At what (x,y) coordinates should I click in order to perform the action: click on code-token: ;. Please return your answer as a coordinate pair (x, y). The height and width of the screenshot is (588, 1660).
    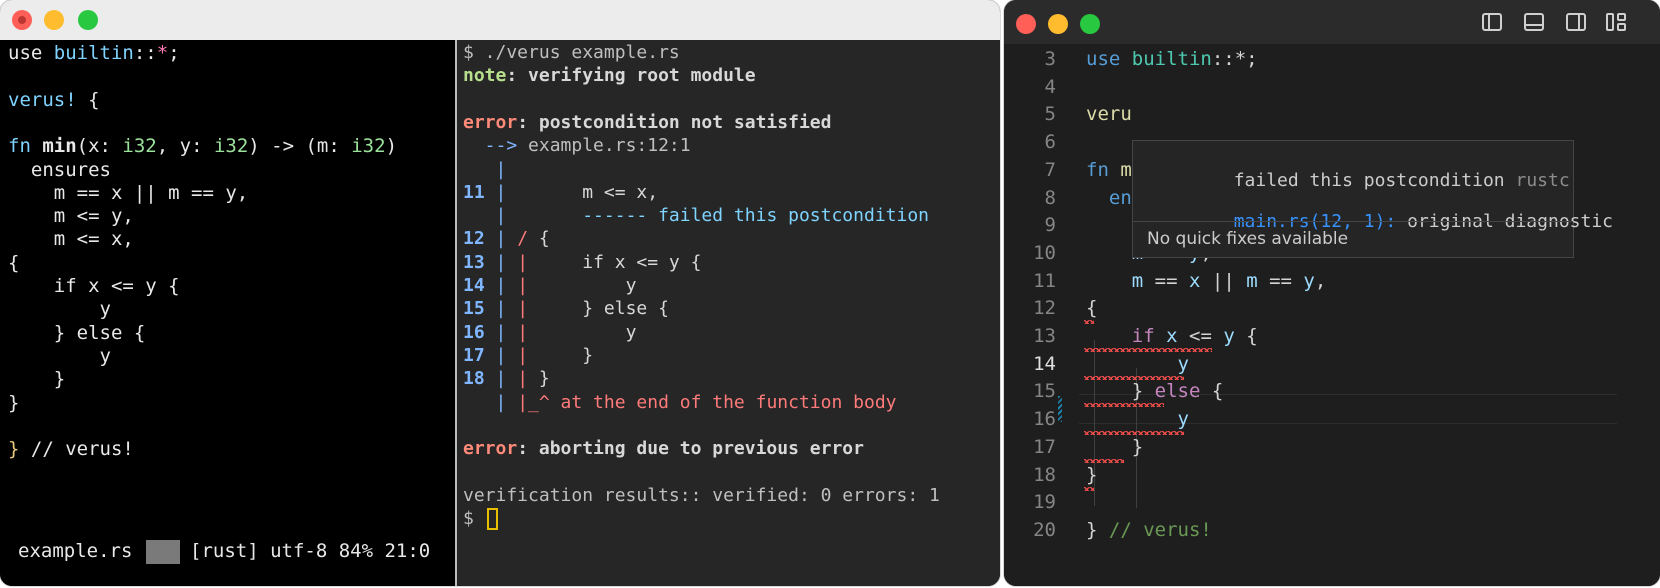
    Looking at the image, I should click on (174, 53).